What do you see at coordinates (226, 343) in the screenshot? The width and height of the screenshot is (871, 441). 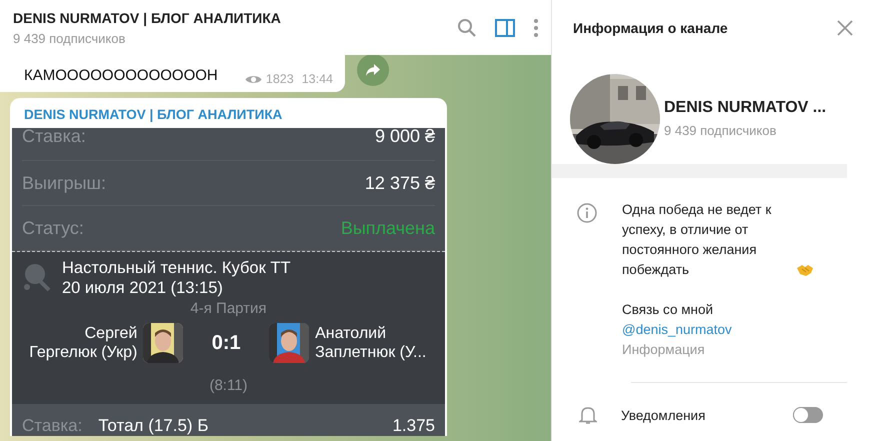 I see `match-score: 0:1` at bounding box center [226, 343].